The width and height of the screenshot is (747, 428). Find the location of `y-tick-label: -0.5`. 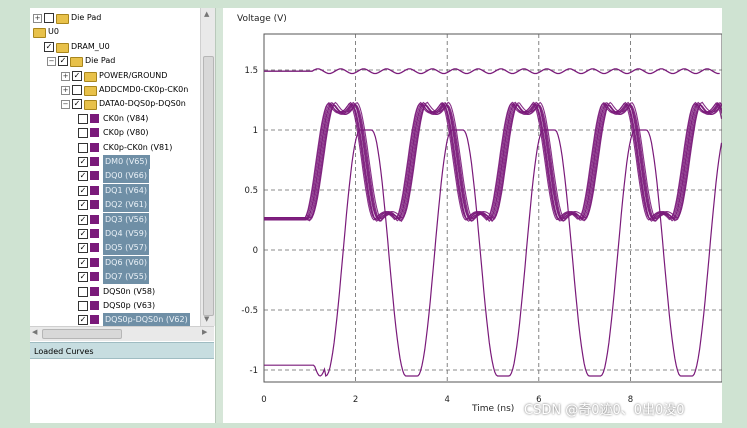

y-tick-label: -0.5 is located at coordinates (249, 311).